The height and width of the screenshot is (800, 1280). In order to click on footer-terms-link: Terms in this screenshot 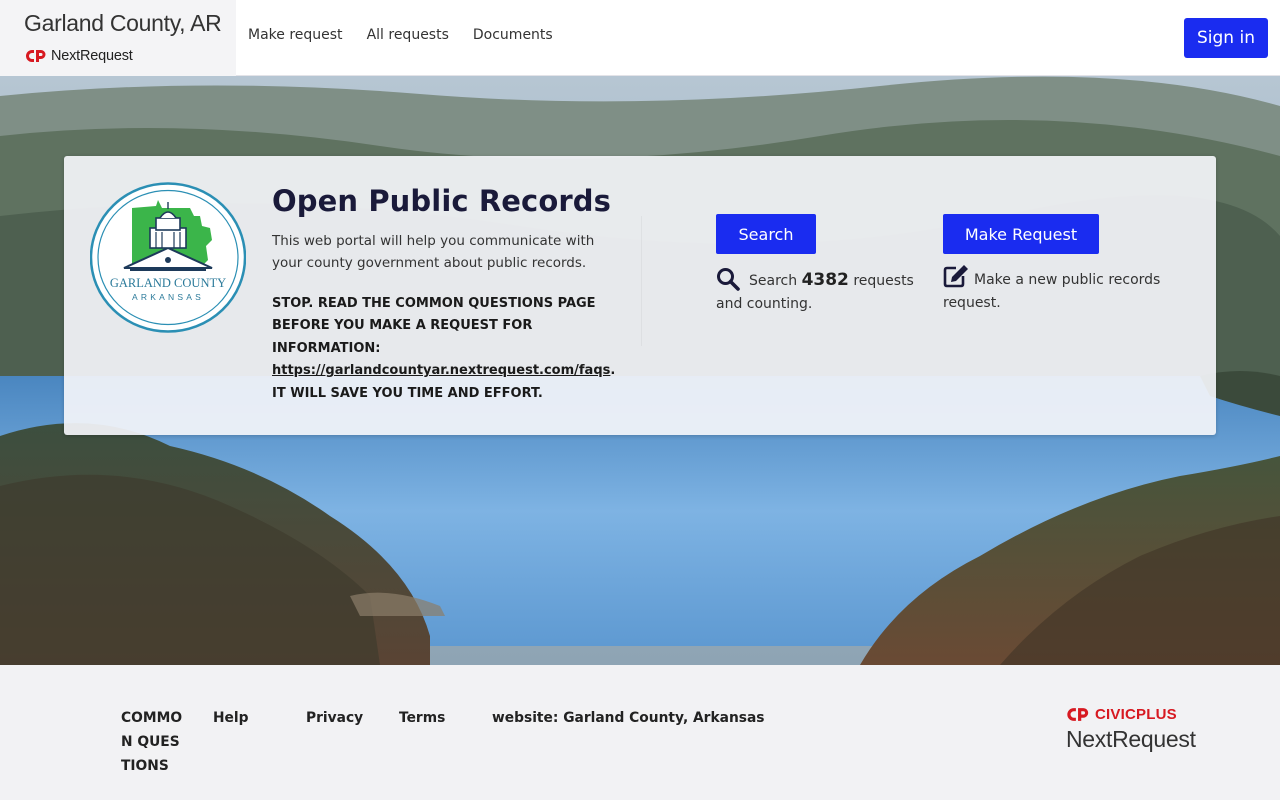, I will do `click(422, 718)`.